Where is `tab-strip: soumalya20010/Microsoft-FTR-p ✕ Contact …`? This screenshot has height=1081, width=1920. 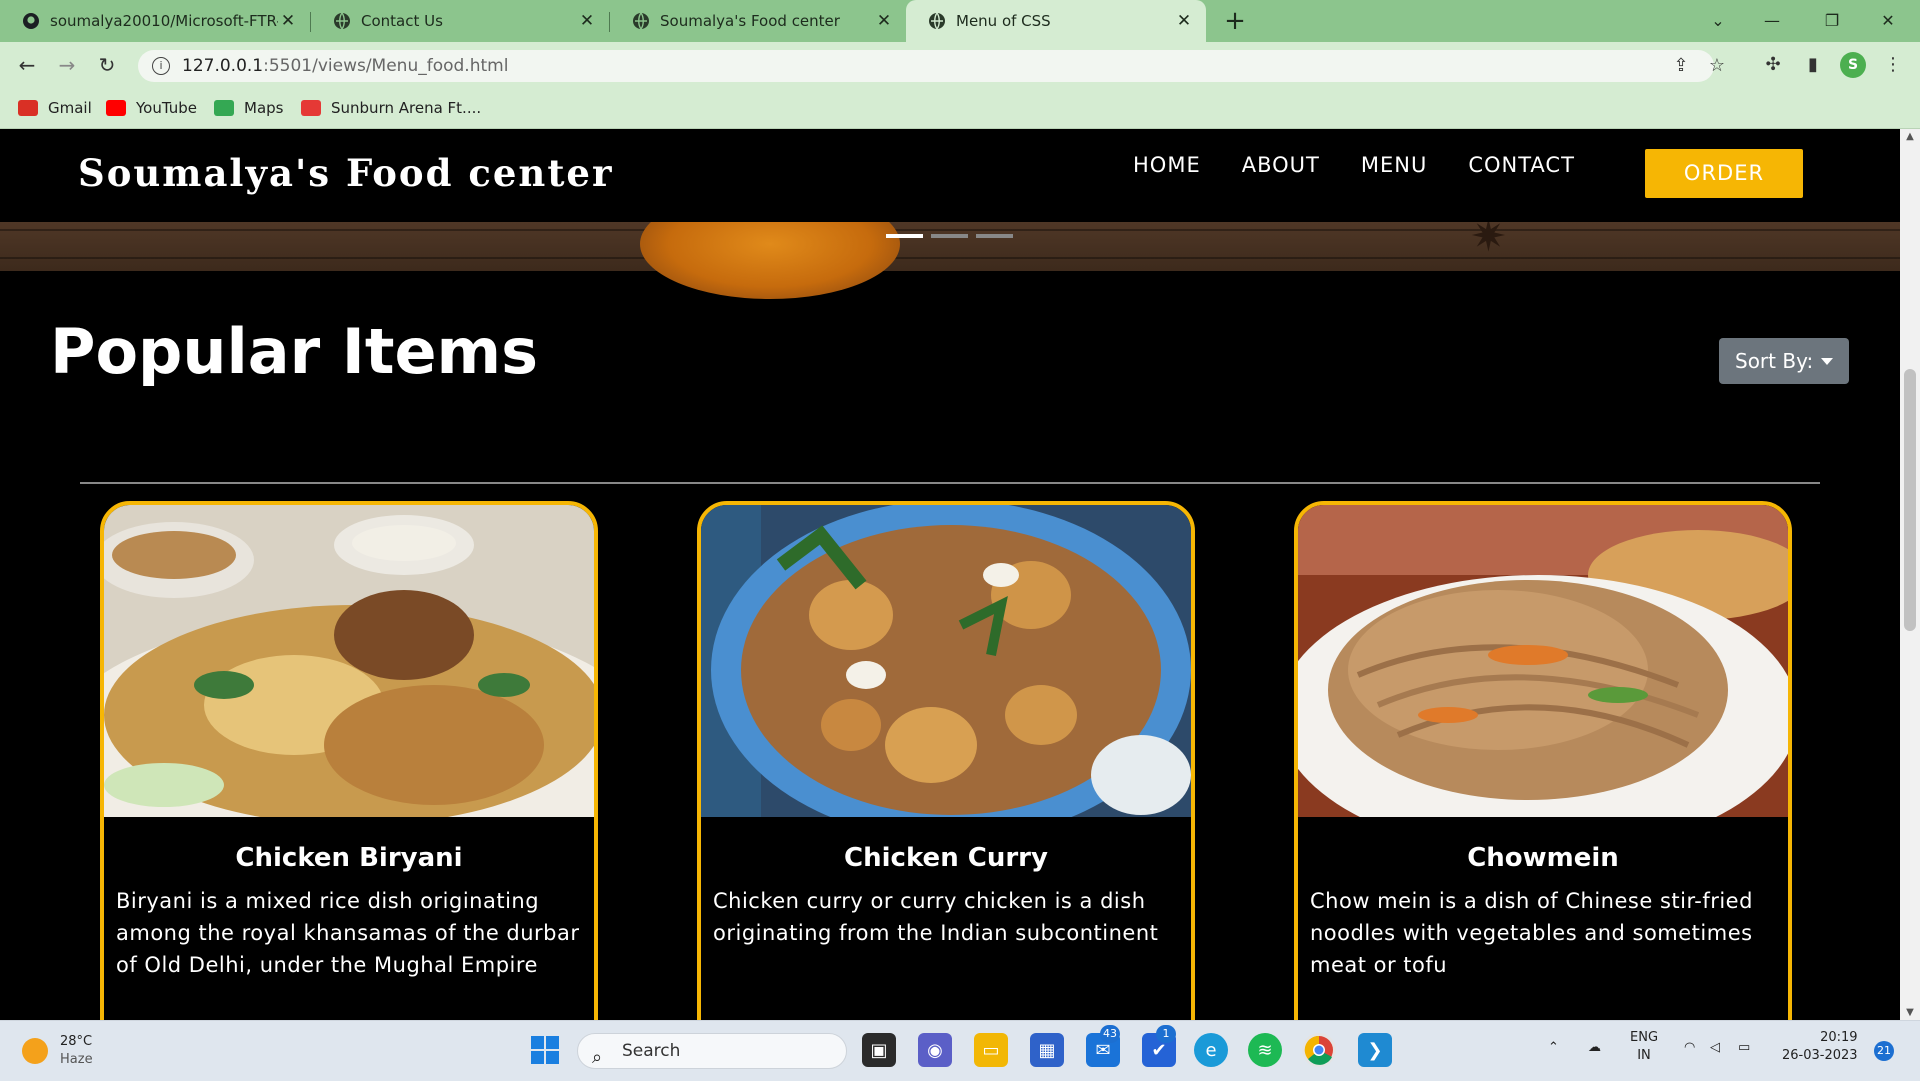
tab-strip: soumalya20010/Microsoft-FTR-p ✕ Contact … is located at coordinates (960, 21).